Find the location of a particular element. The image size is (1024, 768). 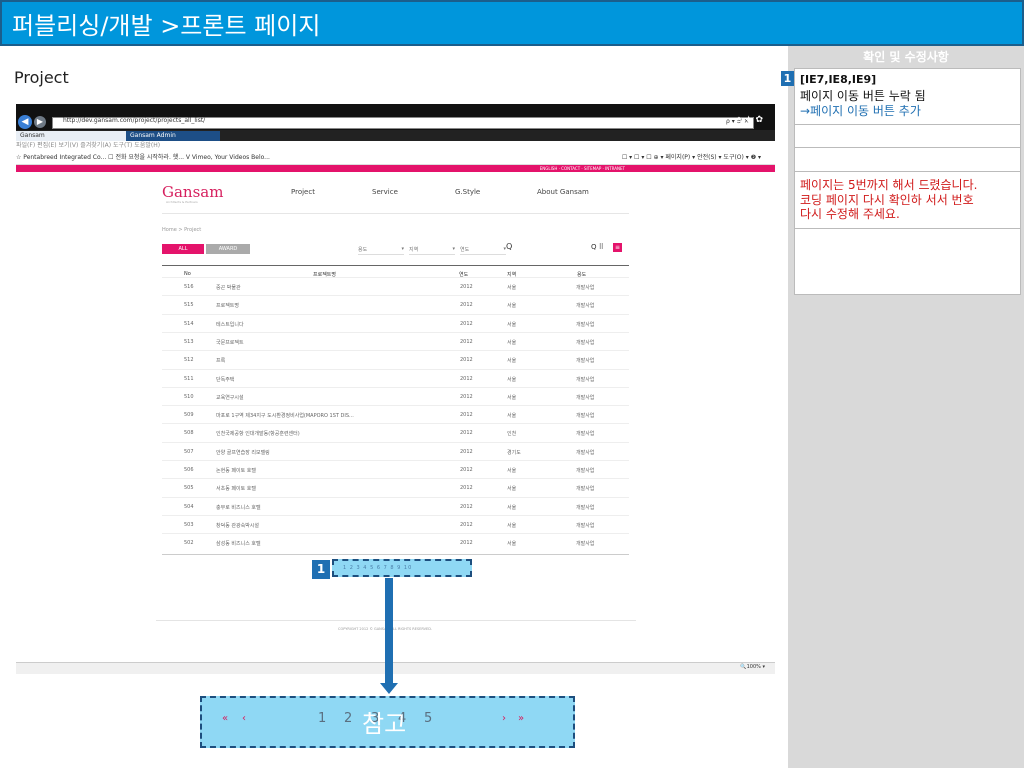

row-project-name: 프로젝트명 is located at coordinates (227, 305).